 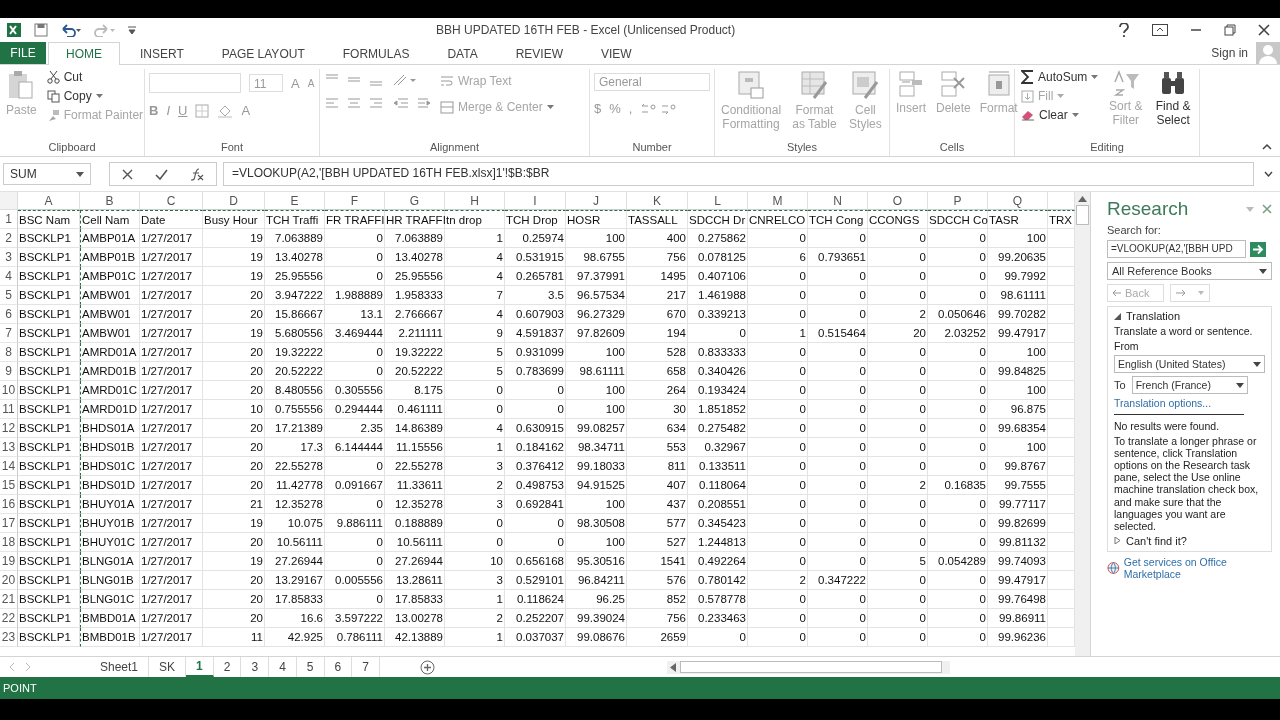 What do you see at coordinates (263, 53) in the screenshot?
I see `ribbon-tab: PAGE LAYOUT` at bounding box center [263, 53].